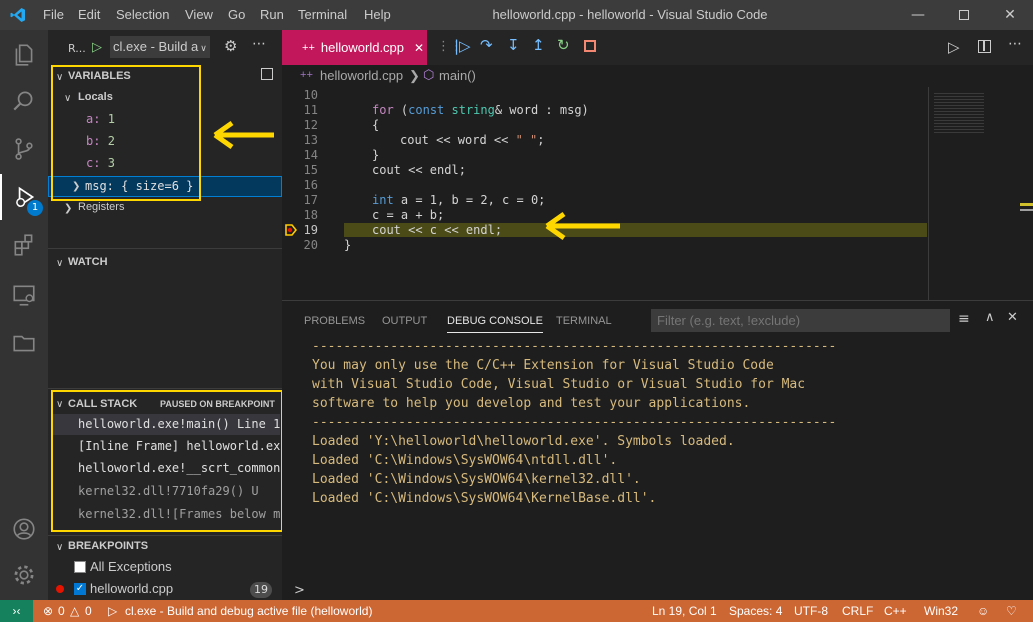 Image resolution: width=1033 pixels, height=622 pixels. I want to click on line-ending: CRLF, so click(857, 611).